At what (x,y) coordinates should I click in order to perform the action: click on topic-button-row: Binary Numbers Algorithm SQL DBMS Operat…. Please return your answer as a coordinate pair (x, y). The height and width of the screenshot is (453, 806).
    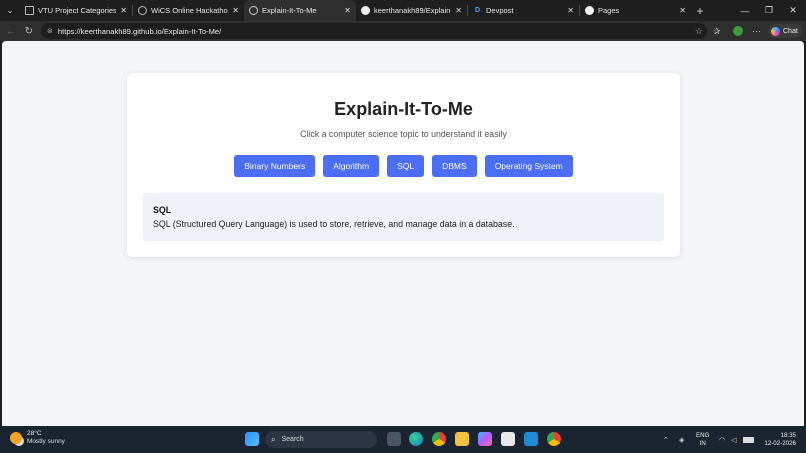
    Looking at the image, I should click on (403, 166).